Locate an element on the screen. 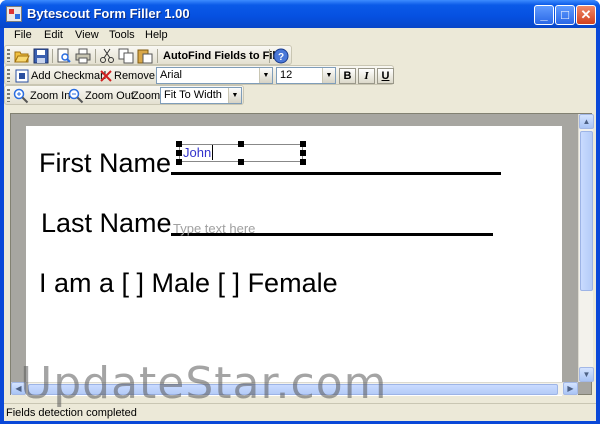 This screenshot has height=424, width=600. zoom-select: Fit To Width ▼ is located at coordinates (201, 95).